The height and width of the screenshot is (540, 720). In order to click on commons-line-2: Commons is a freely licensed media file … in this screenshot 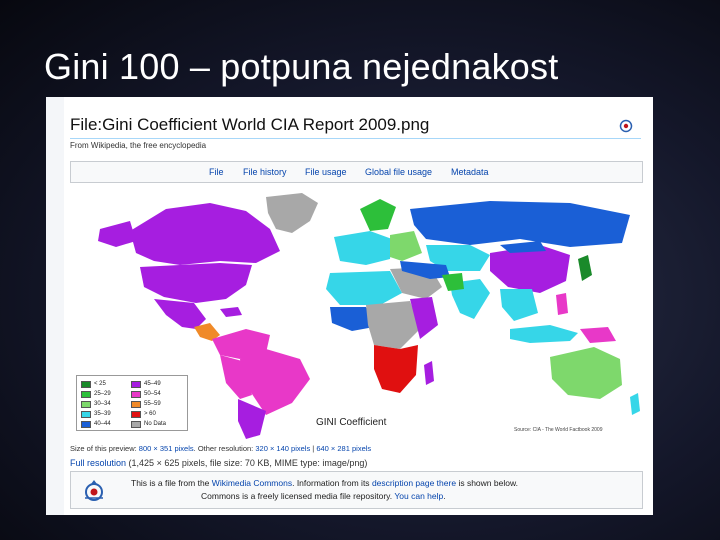, I will do `click(323, 496)`.